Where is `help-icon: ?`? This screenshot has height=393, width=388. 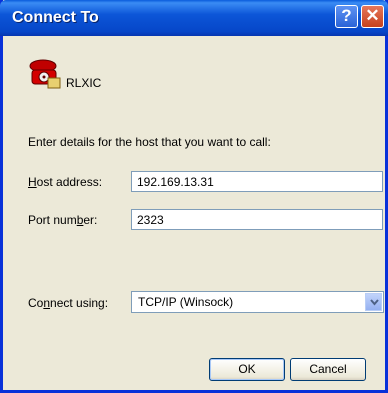 help-icon: ? is located at coordinates (346, 15).